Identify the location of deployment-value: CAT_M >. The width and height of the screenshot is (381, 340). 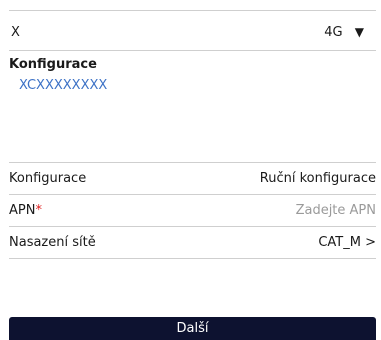
(347, 242).